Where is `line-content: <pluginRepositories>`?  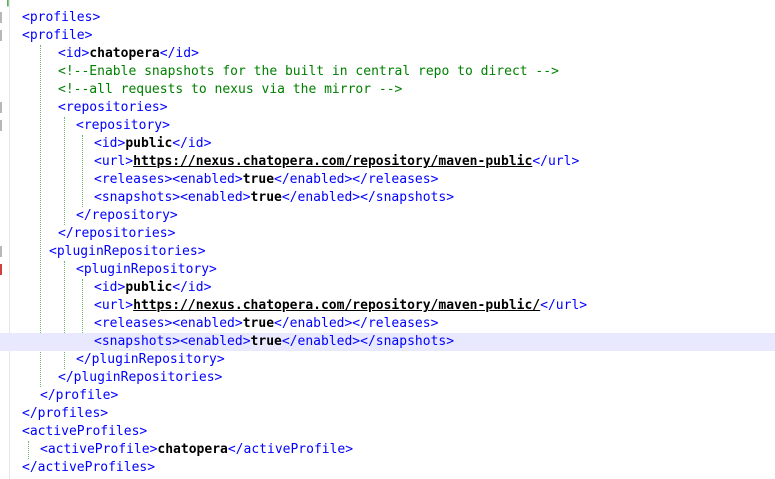
line-content: <pluginRepositories> is located at coordinates (127, 252).